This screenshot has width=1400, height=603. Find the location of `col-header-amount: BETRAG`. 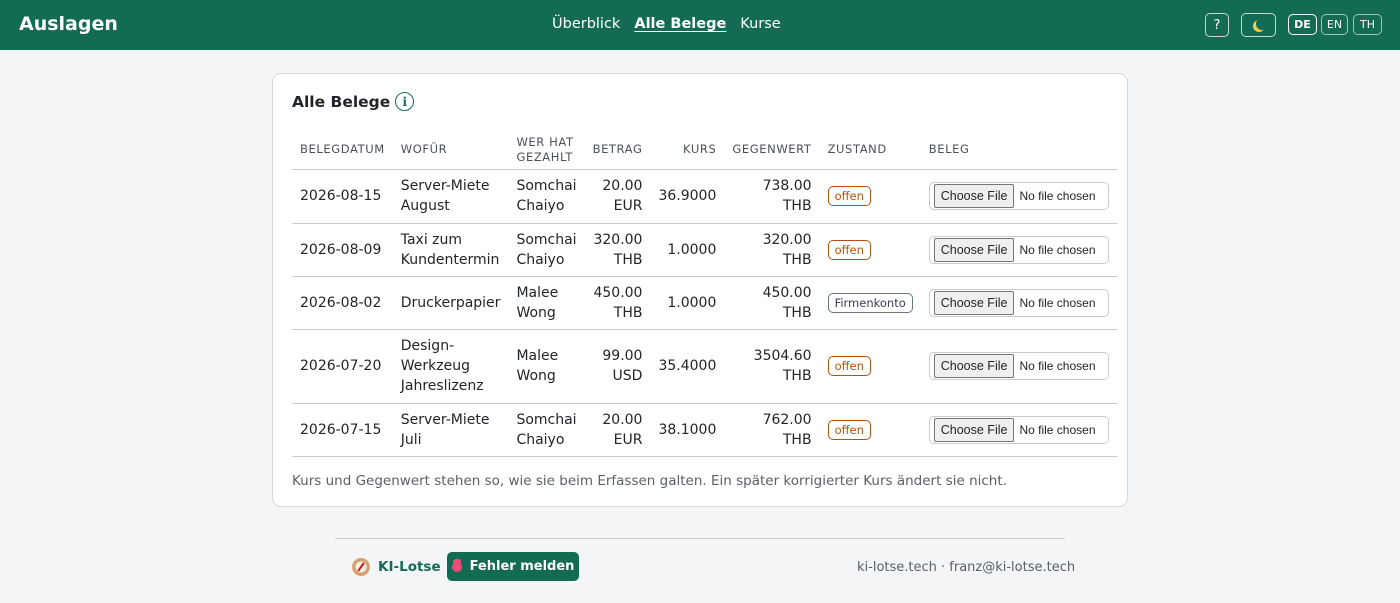

col-header-amount: BETRAG is located at coordinates (617, 149).